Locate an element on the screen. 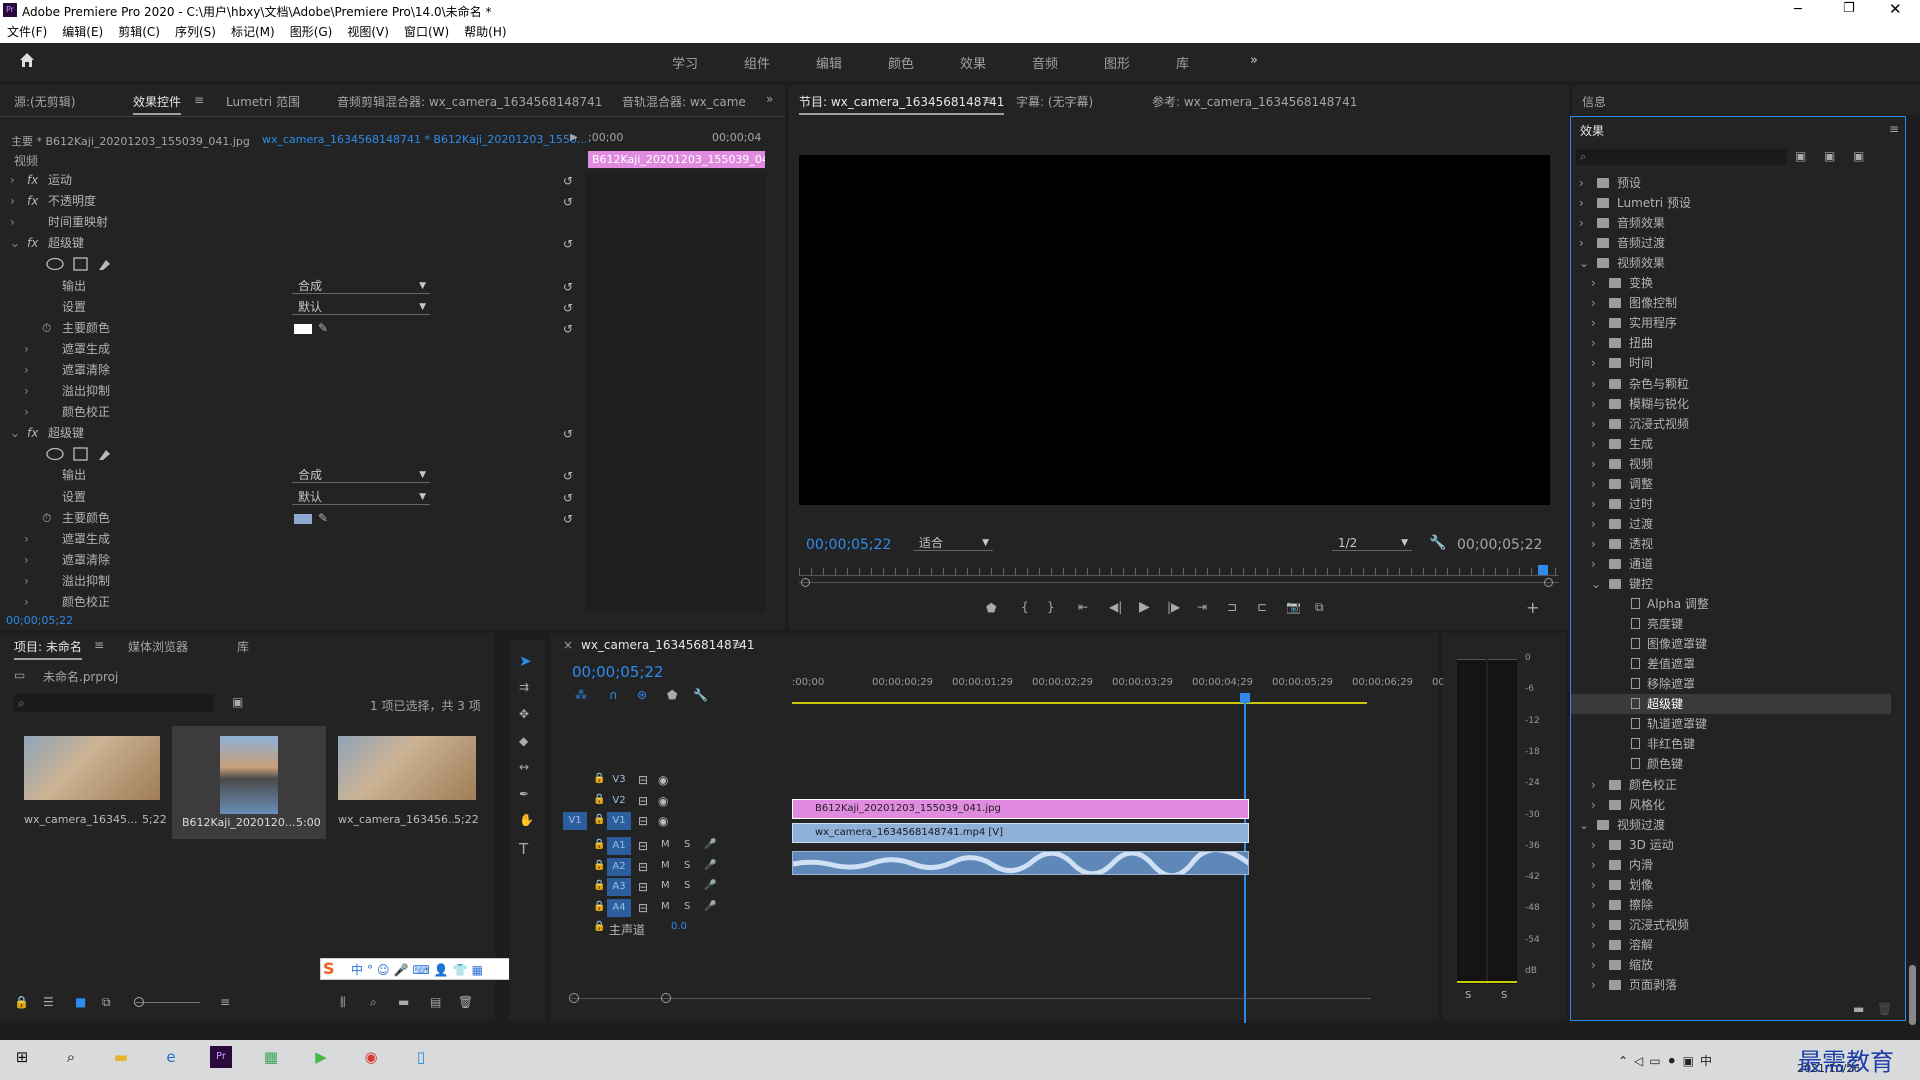 This screenshot has height=1080, width=1920. premiere-task-icon: Pr is located at coordinates (221, 1057).